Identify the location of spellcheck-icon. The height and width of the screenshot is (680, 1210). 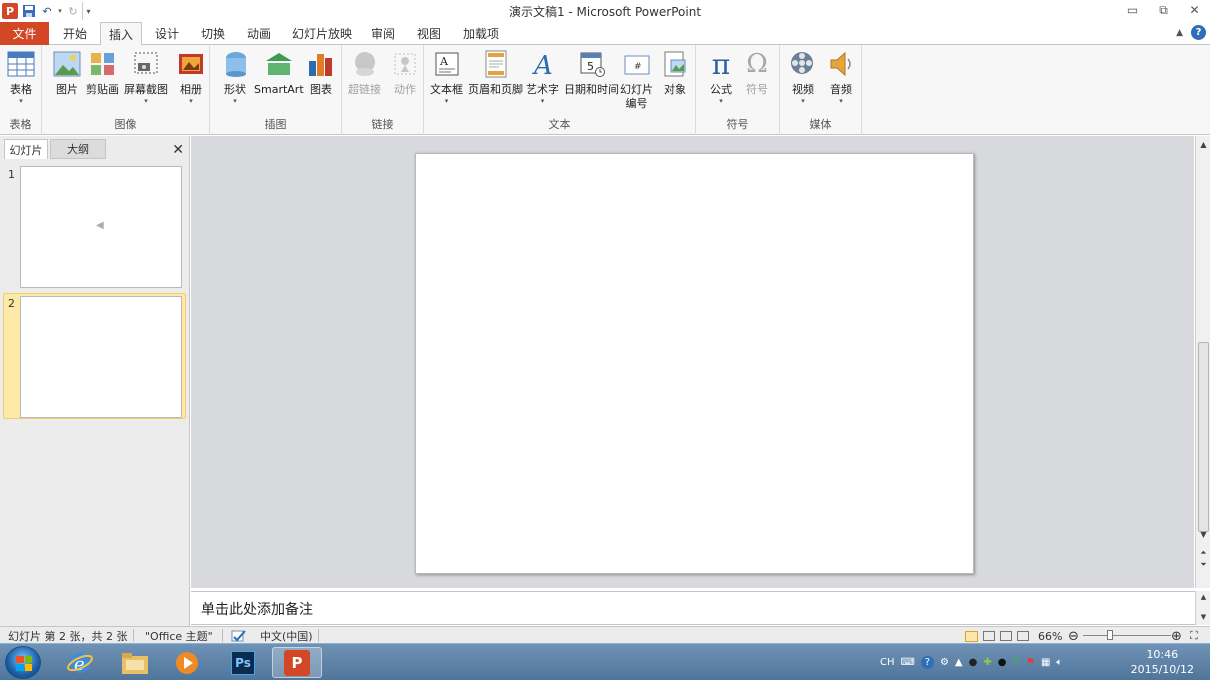
(239, 636).